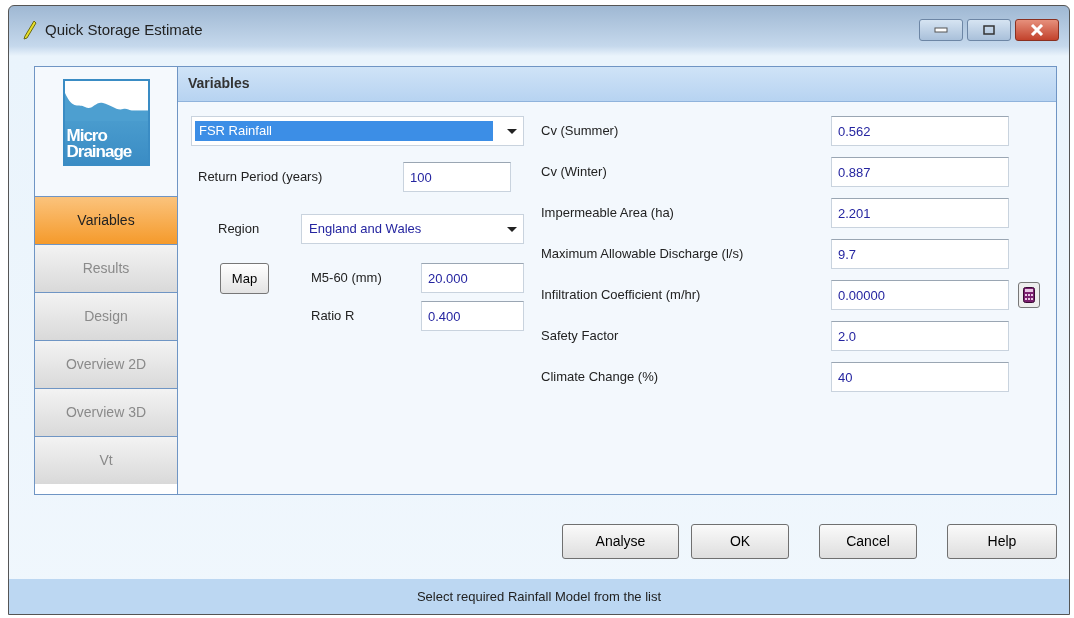 The width and height of the screenshot is (1074, 618). Describe the element at coordinates (740, 541) in the screenshot. I see `dialog-button: OK` at that location.